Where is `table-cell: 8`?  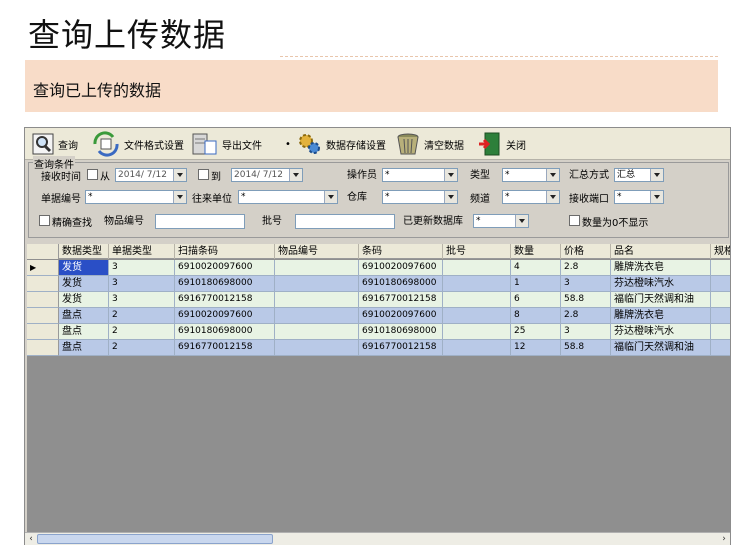 table-cell: 8 is located at coordinates (536, 316).